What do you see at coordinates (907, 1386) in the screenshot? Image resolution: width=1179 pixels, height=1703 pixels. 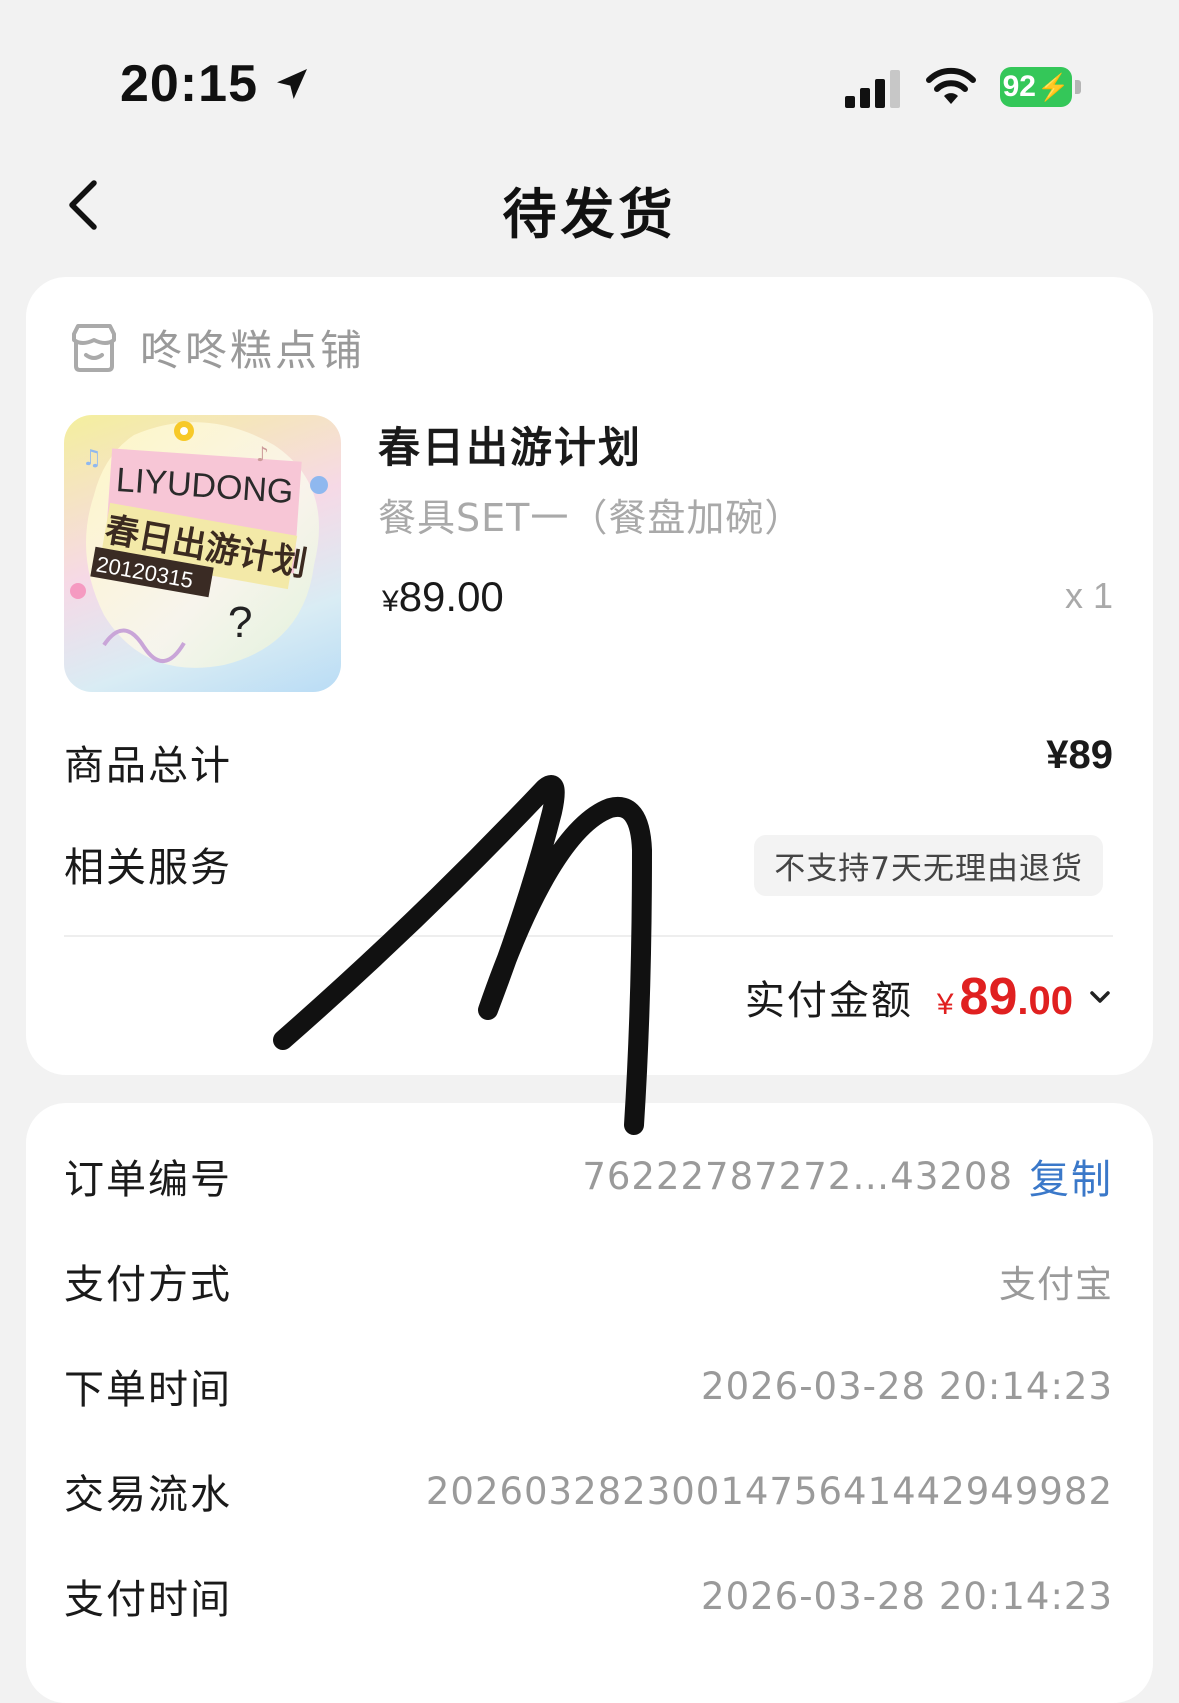 I see `order-time-value: 2026-03-28 20:14:23` at bounding box center [907, 1386].